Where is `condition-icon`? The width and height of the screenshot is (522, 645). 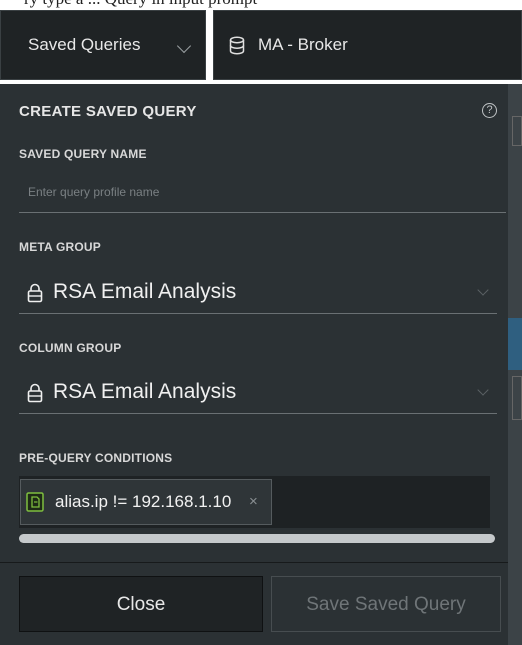 condition-icon is located at coordinates (35, 502).